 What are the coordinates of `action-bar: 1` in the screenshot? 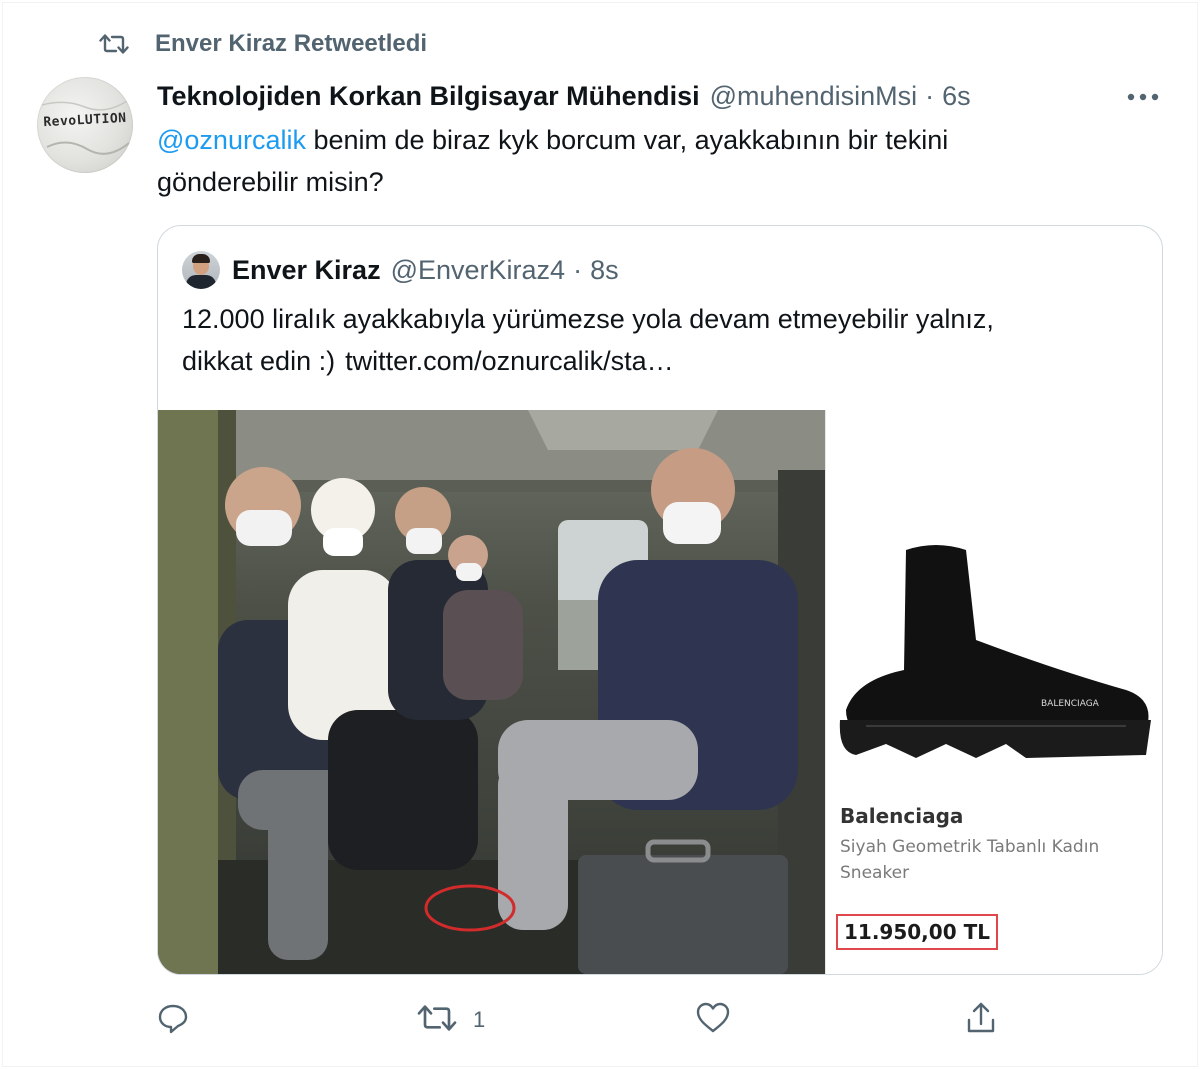 It's located at (585, 1020).